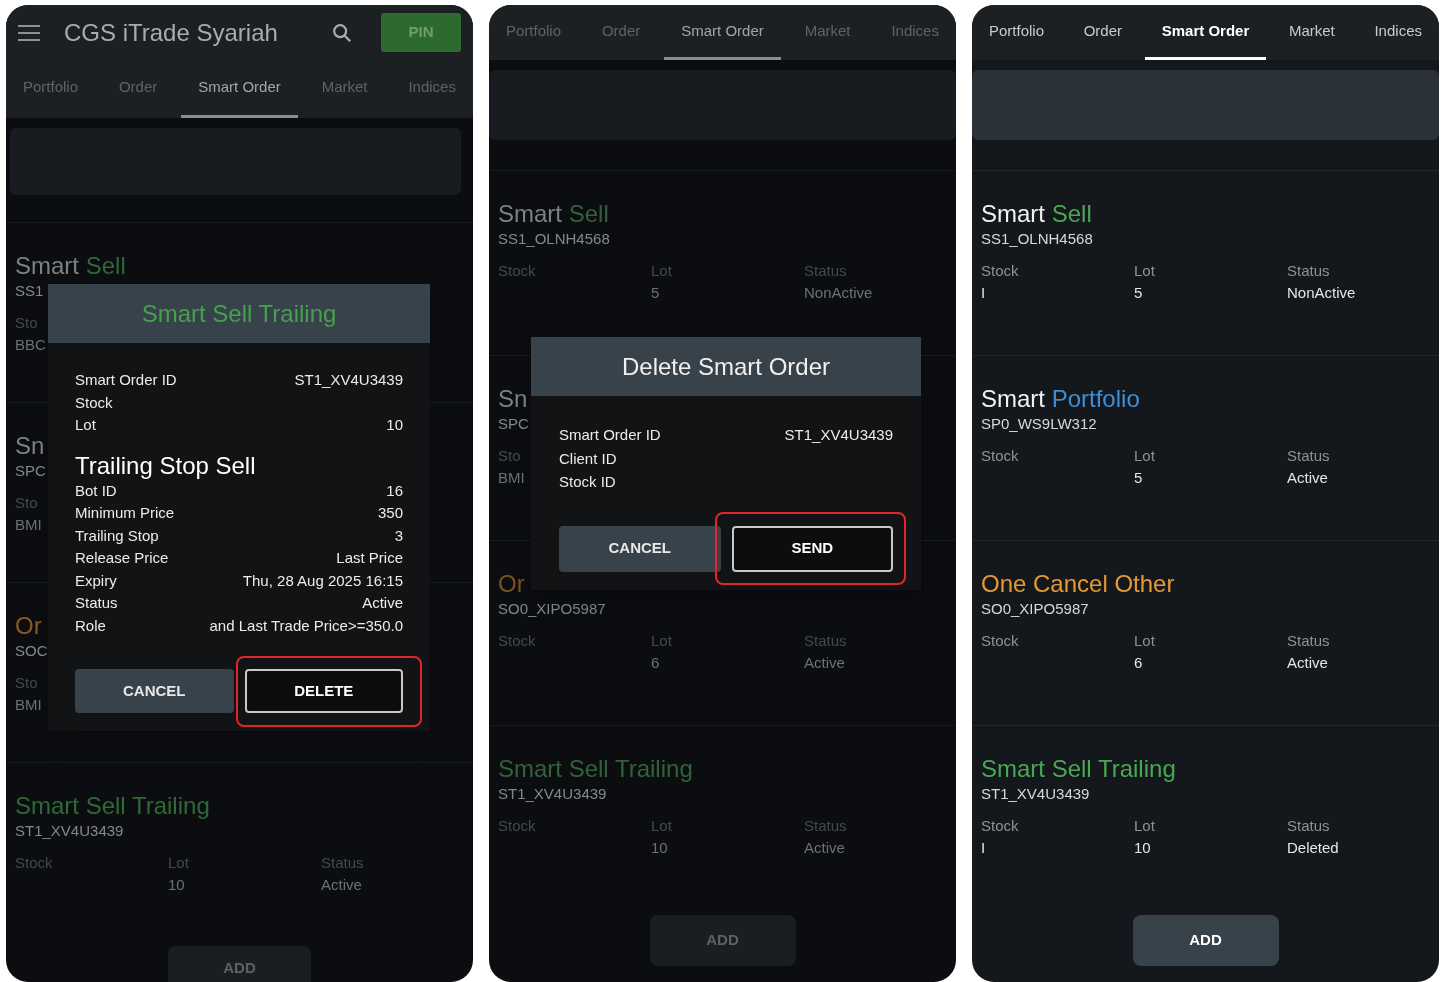  What do you see at coordinates (125, 513) in the screenshot?
I see `detail-label: Minimum Price` at bounding box center [125, 513].